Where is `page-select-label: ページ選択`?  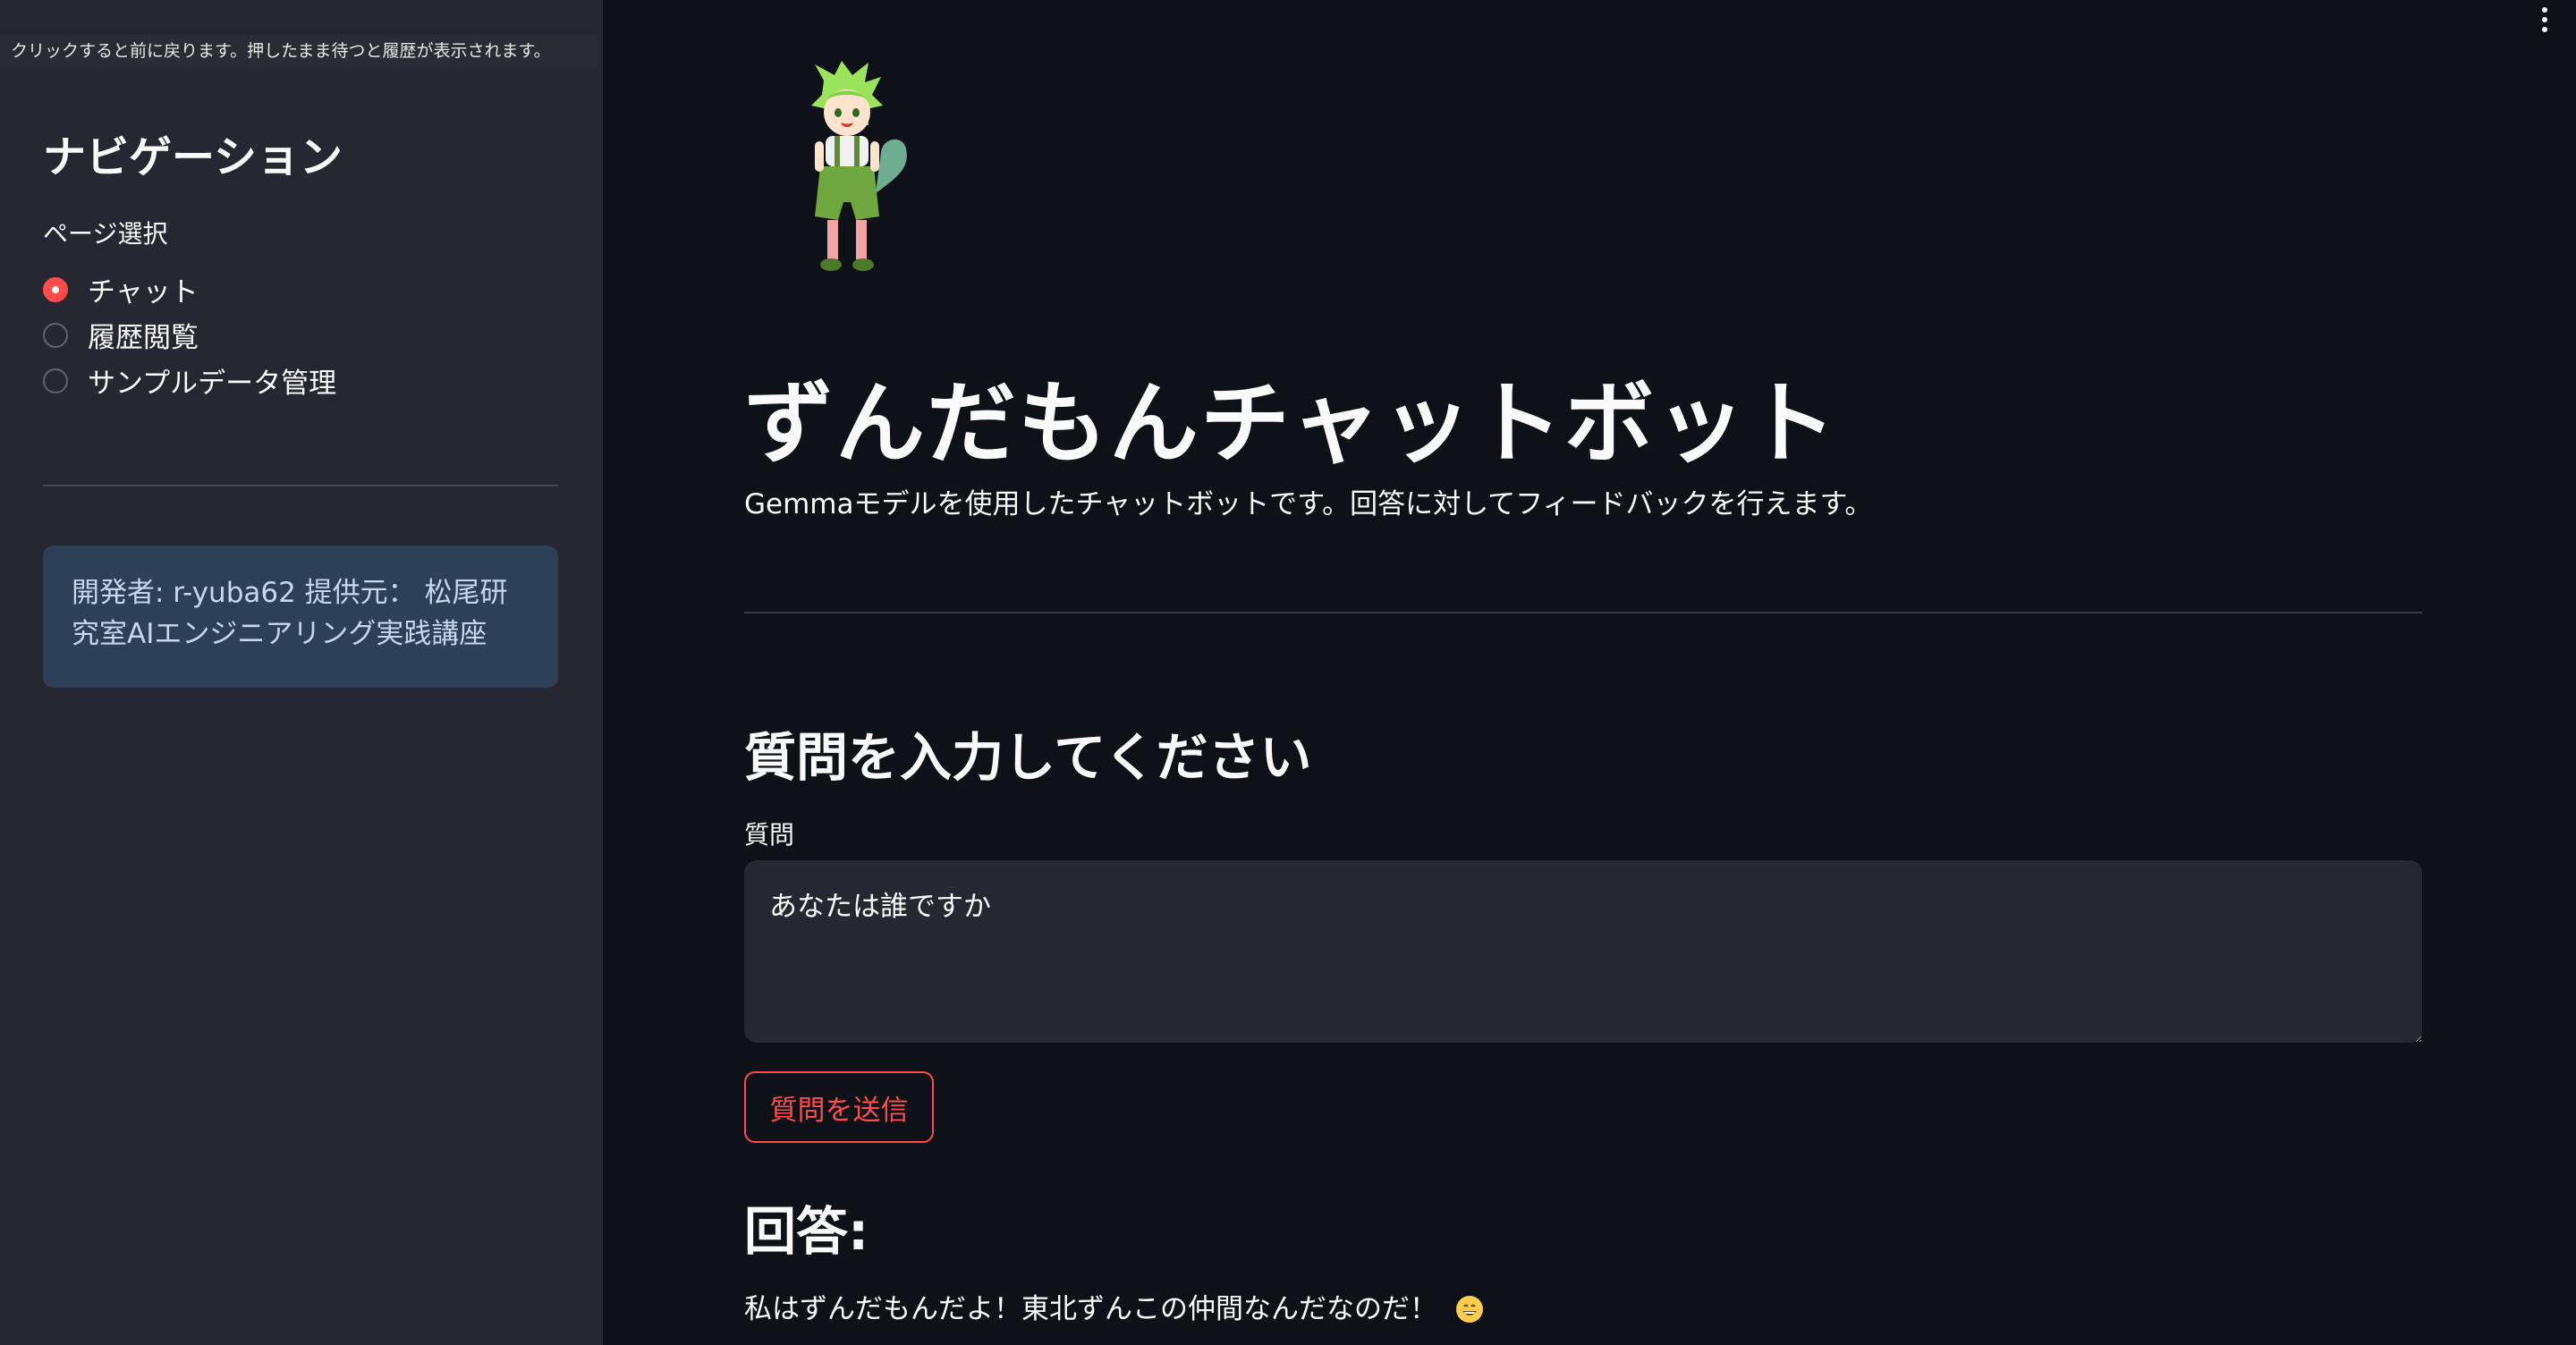 page-select-label: ページ選択 is located at coordinates (105, 234).